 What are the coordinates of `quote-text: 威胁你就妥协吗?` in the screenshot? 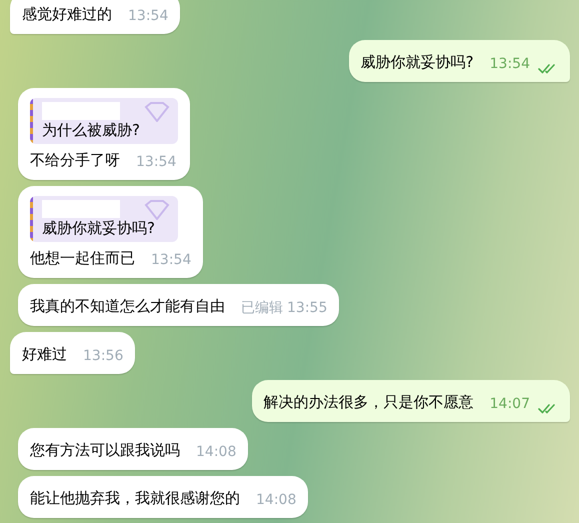 It's located at (99, 228).